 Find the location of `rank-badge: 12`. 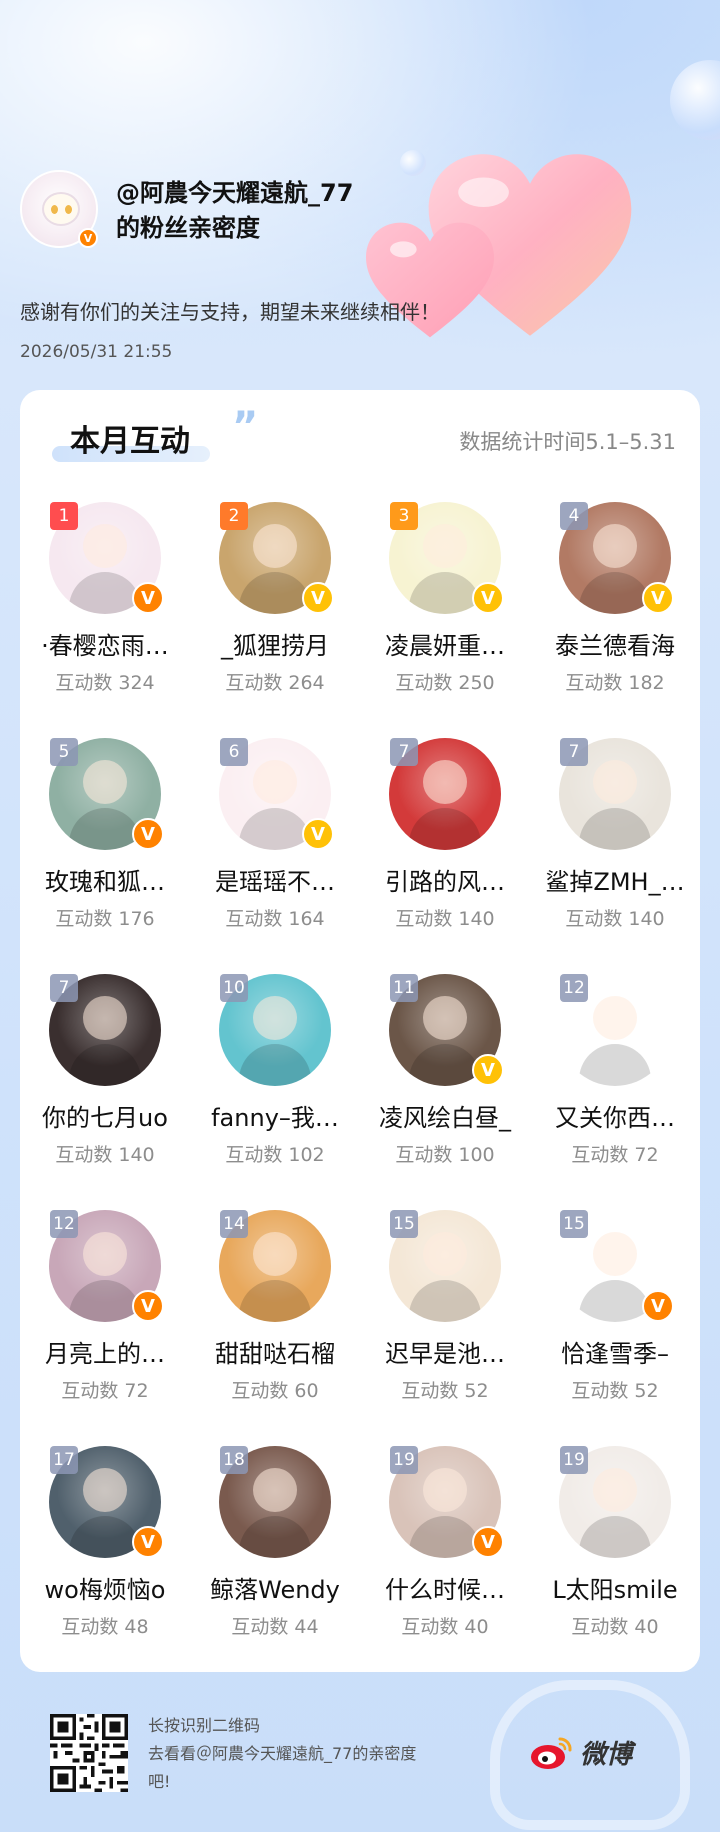

rank-badge: 12 is located at coordinates (574, 988).